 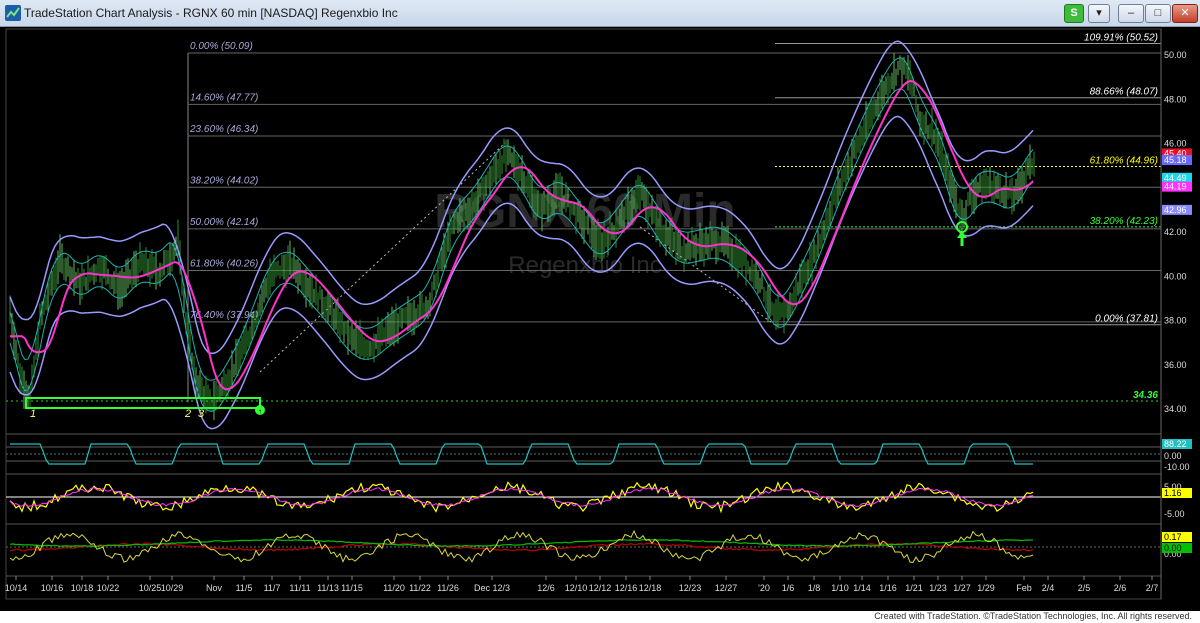 I want to click on support-label: 34.36, so click(x=1145, y=395).